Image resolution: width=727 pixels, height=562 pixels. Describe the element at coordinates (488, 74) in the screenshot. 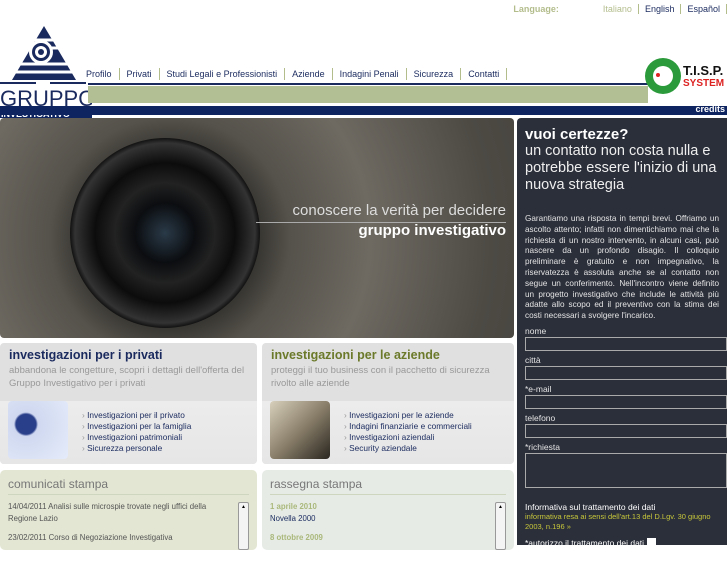

I see `nav-contatti: Contatti` at that location.